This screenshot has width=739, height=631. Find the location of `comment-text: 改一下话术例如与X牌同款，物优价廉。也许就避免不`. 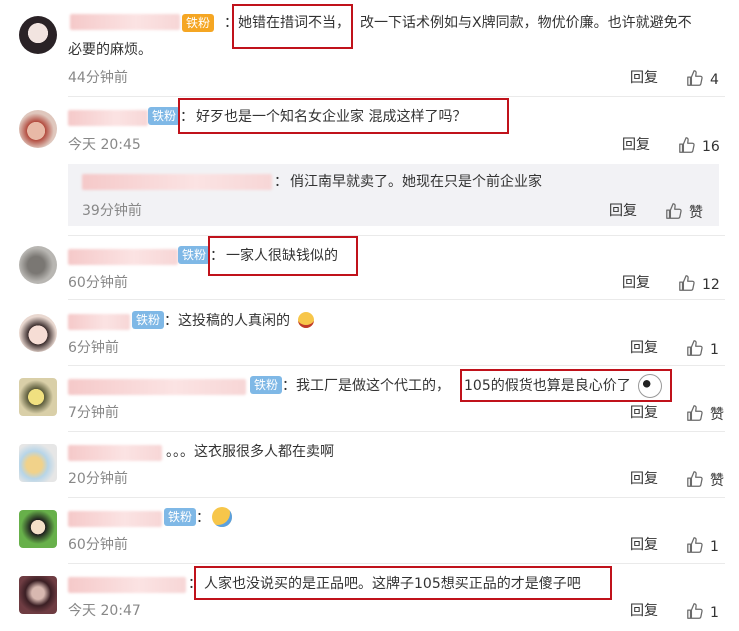

comment-text: 改一下话术例如与X牌同款，物优价廉。也许就避免不 is located at coordinates (526, 23).